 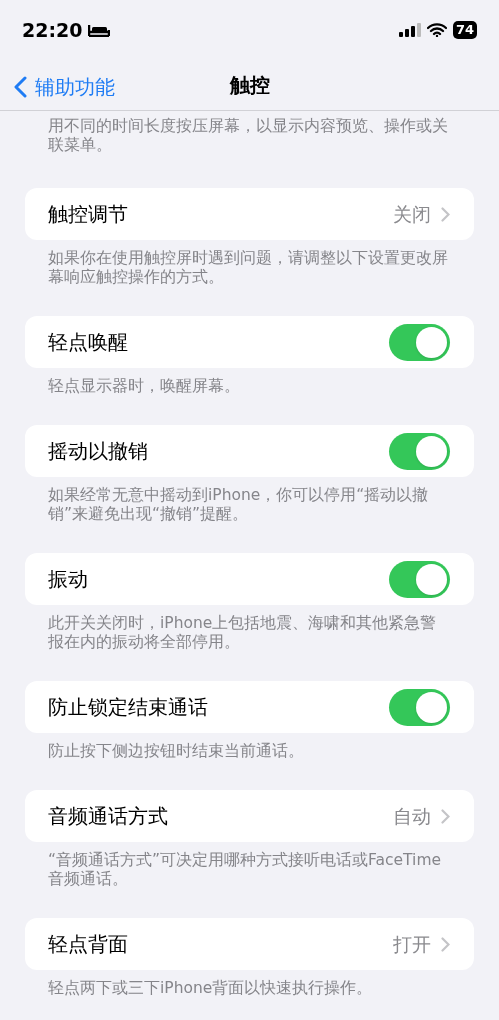 I want to click on settings-row: 轻点唤醒, so click(x=249, y=342).